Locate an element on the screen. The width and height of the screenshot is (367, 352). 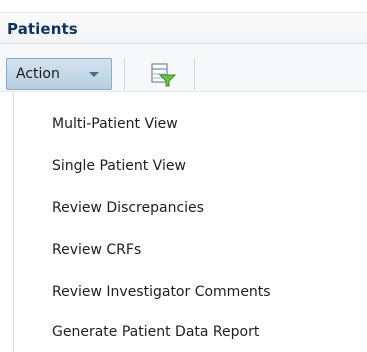
menu-item-review-investigator-comments: Review Investigator Comments is located at coordinates (190, 294).